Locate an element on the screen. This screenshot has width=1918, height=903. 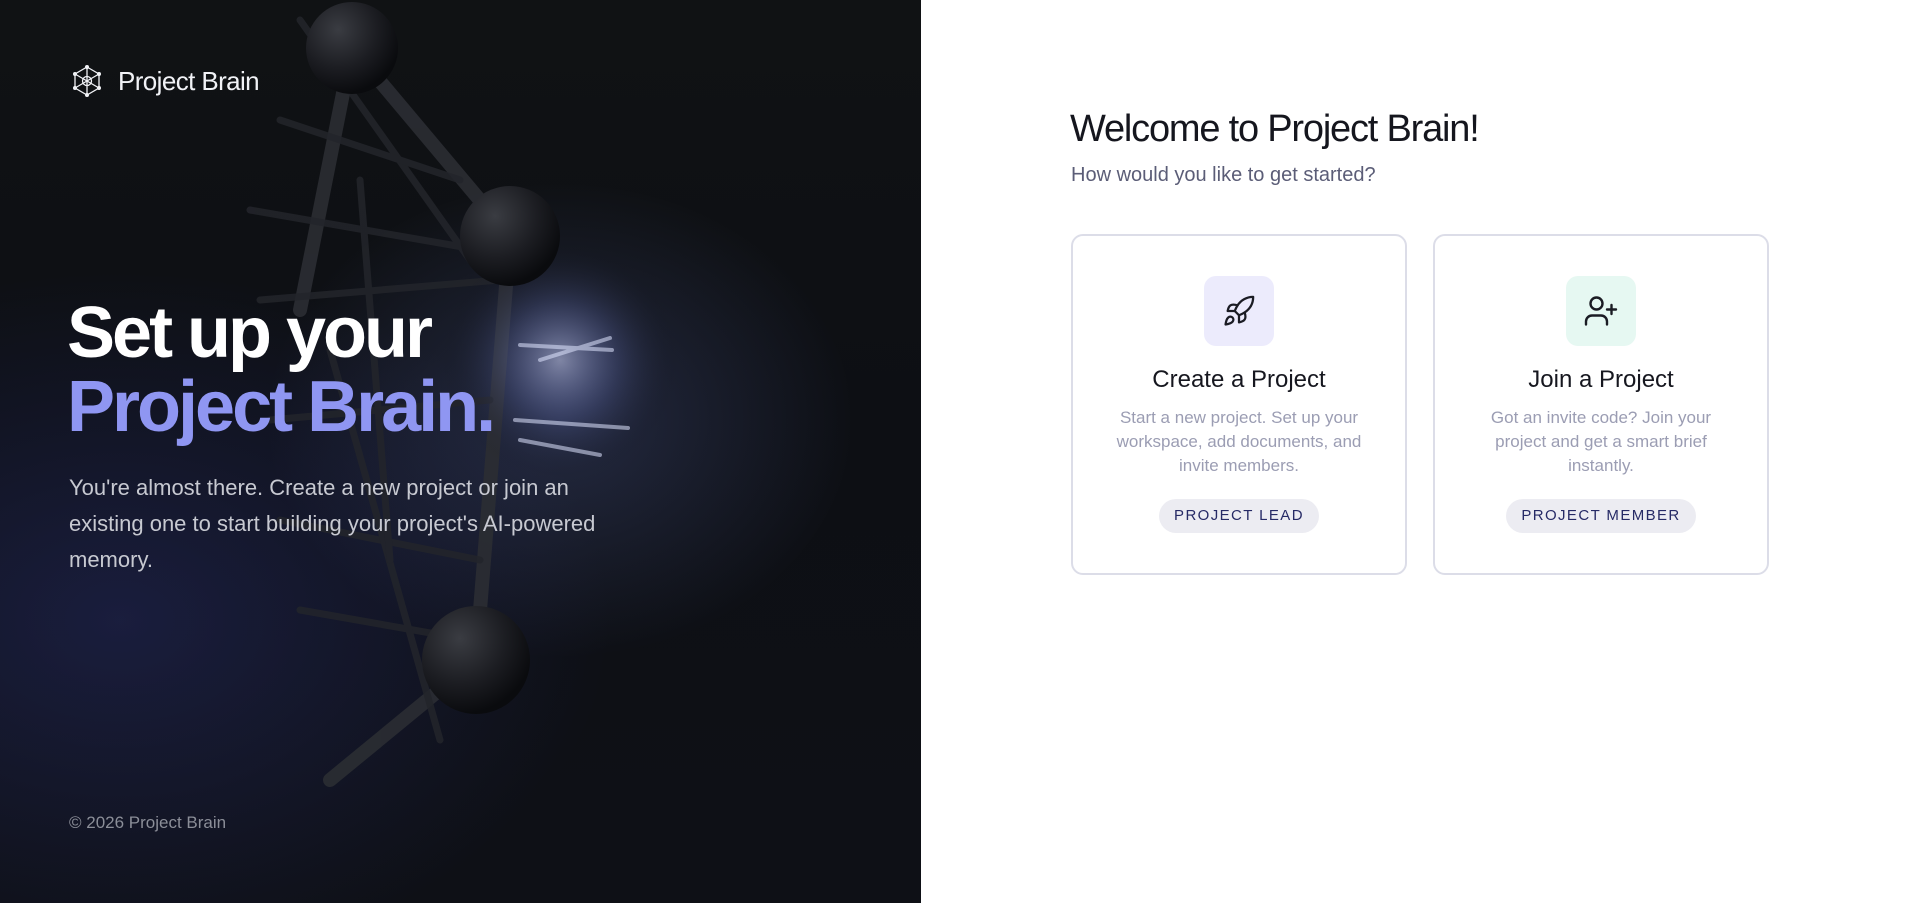
join-project-icon-box is located at coordinates (1601, 311).